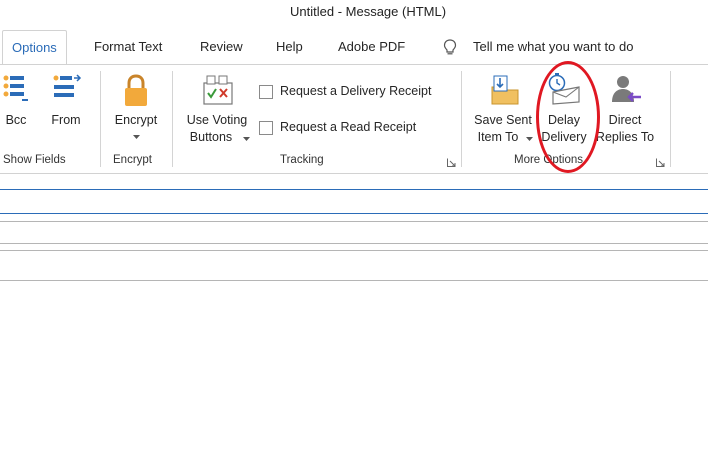  Describe the element at coordinates (503, 111) in the screenshot. I see `save-sent-item-button: Save Sent Item To` at that location.